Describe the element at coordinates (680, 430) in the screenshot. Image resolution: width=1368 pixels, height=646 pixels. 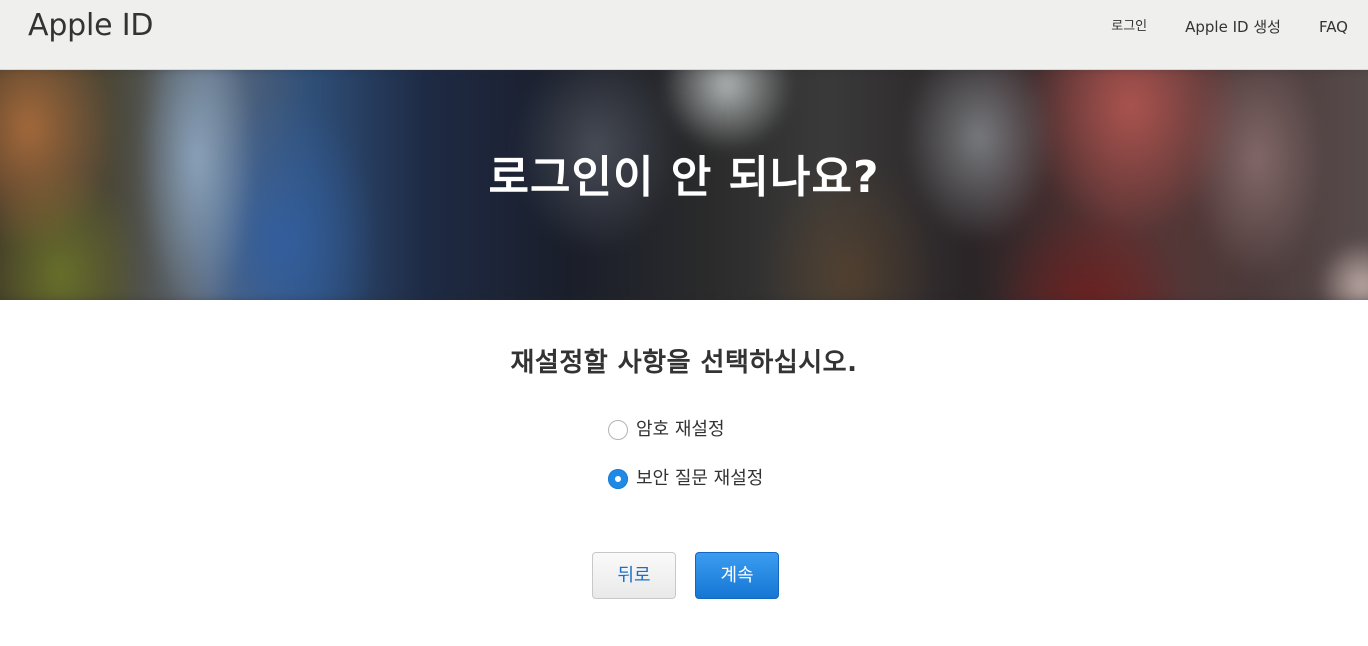
I see `option-label-reset-password: 암호 재설정` at that location.